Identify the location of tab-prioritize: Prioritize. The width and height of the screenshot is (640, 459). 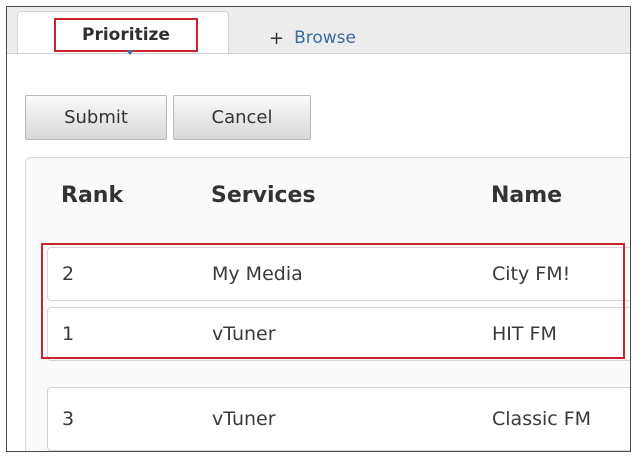
(123, 33).